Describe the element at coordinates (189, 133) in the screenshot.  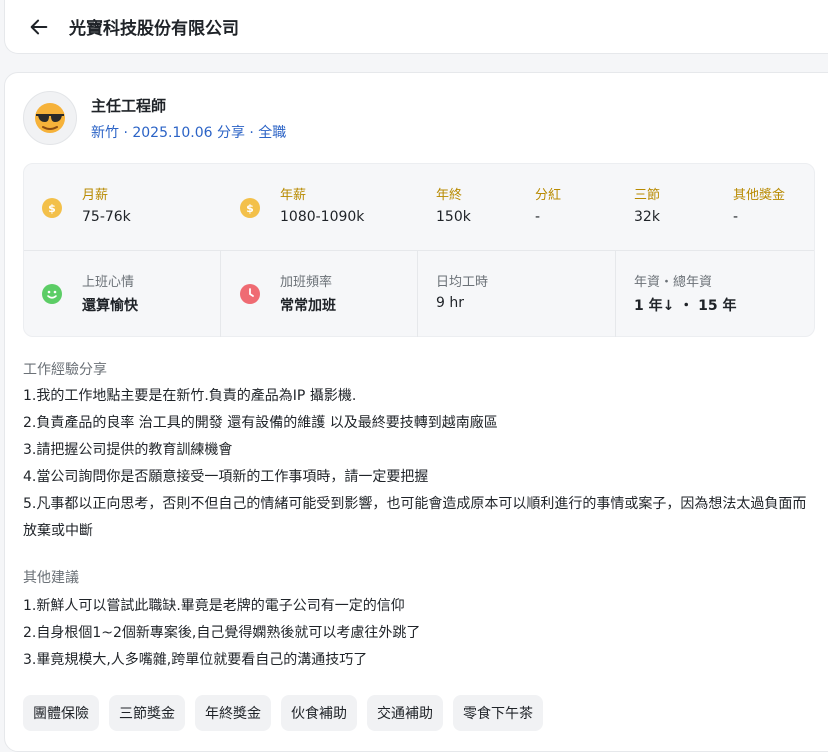
I see `review-meta: 新竹 · 2025.10.06 分享 · 全職` at that location.